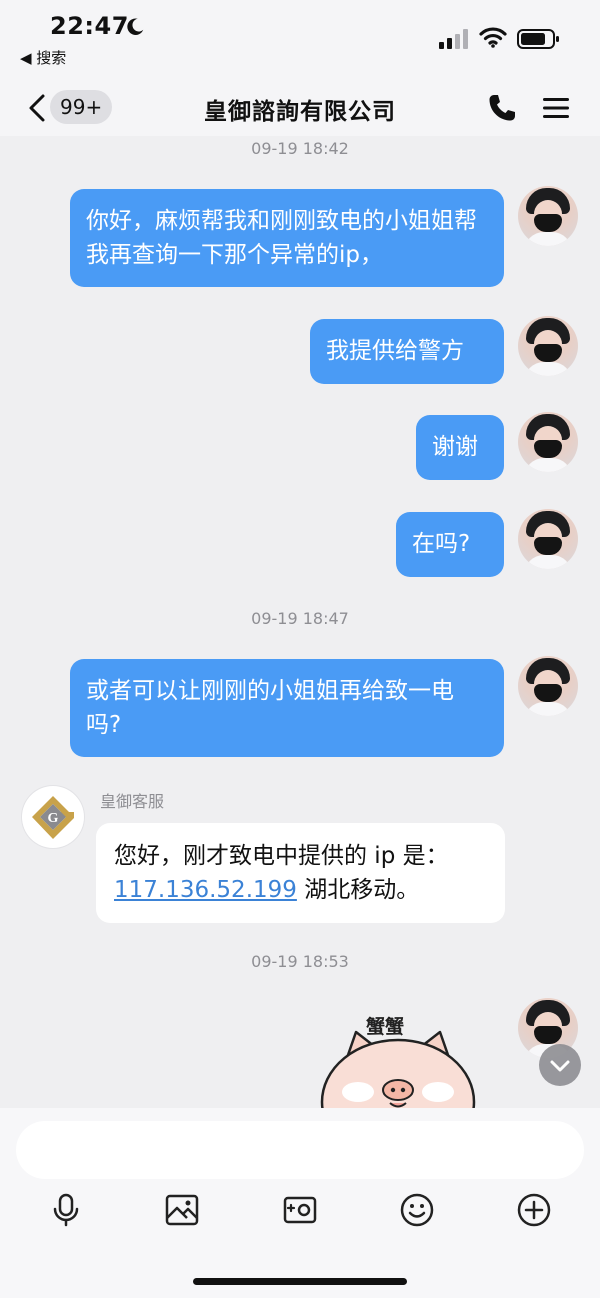 Image resolution: width=600 pixels, height=1298 pixels. Describe the element at coordinates (417, 1210) in the screenshot. I see `emoji-icon` at that location.